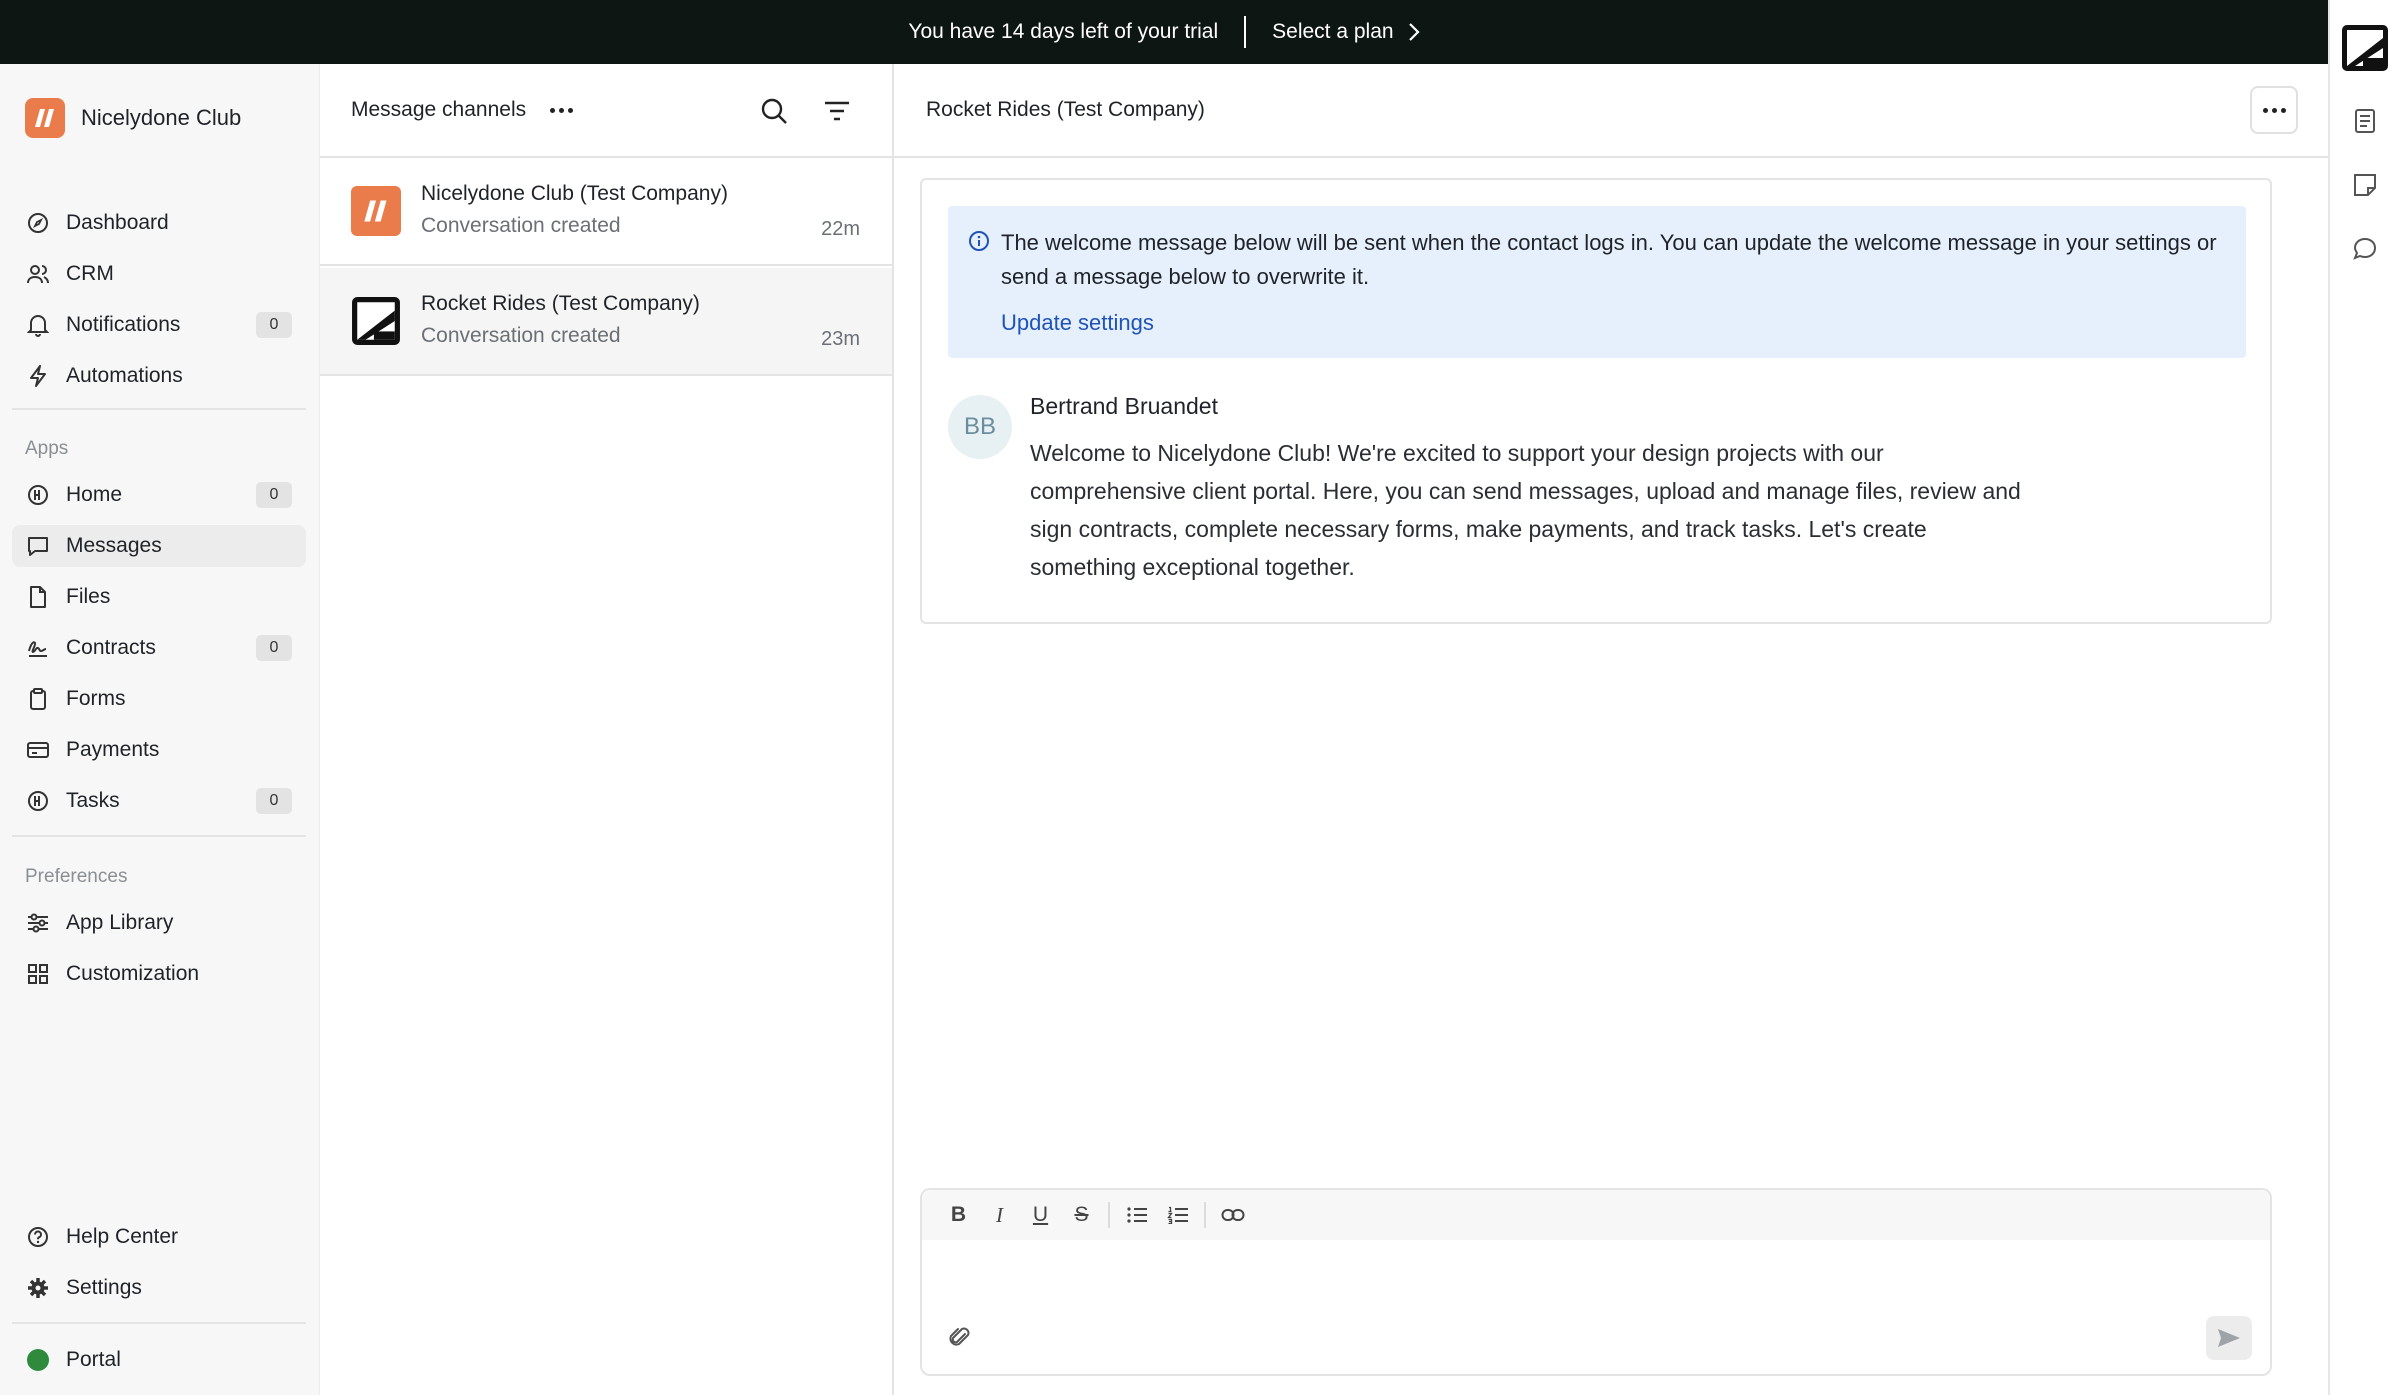 The height and width of the screenshot is (1395, 2400). I want to click on file-icon, so click(38, 597).